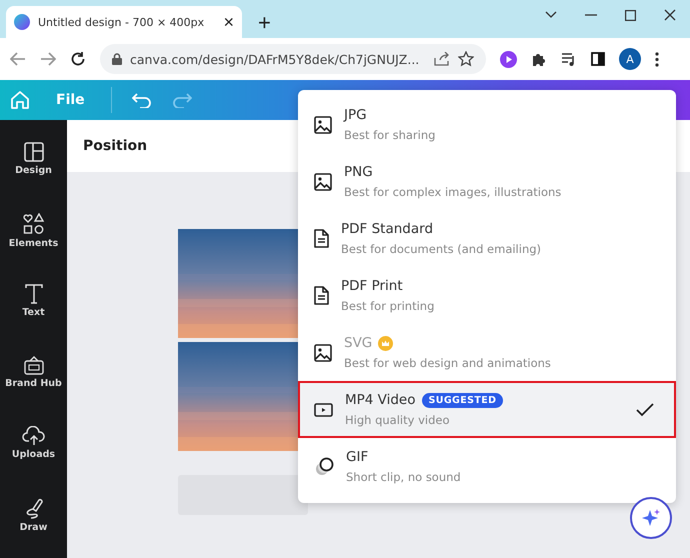 This screenshot has width=690, height=558. What do you see at coordinates (228, 22) in the screenshot?
I see `close-tab-button: ×` at bounding box center [228, 22].